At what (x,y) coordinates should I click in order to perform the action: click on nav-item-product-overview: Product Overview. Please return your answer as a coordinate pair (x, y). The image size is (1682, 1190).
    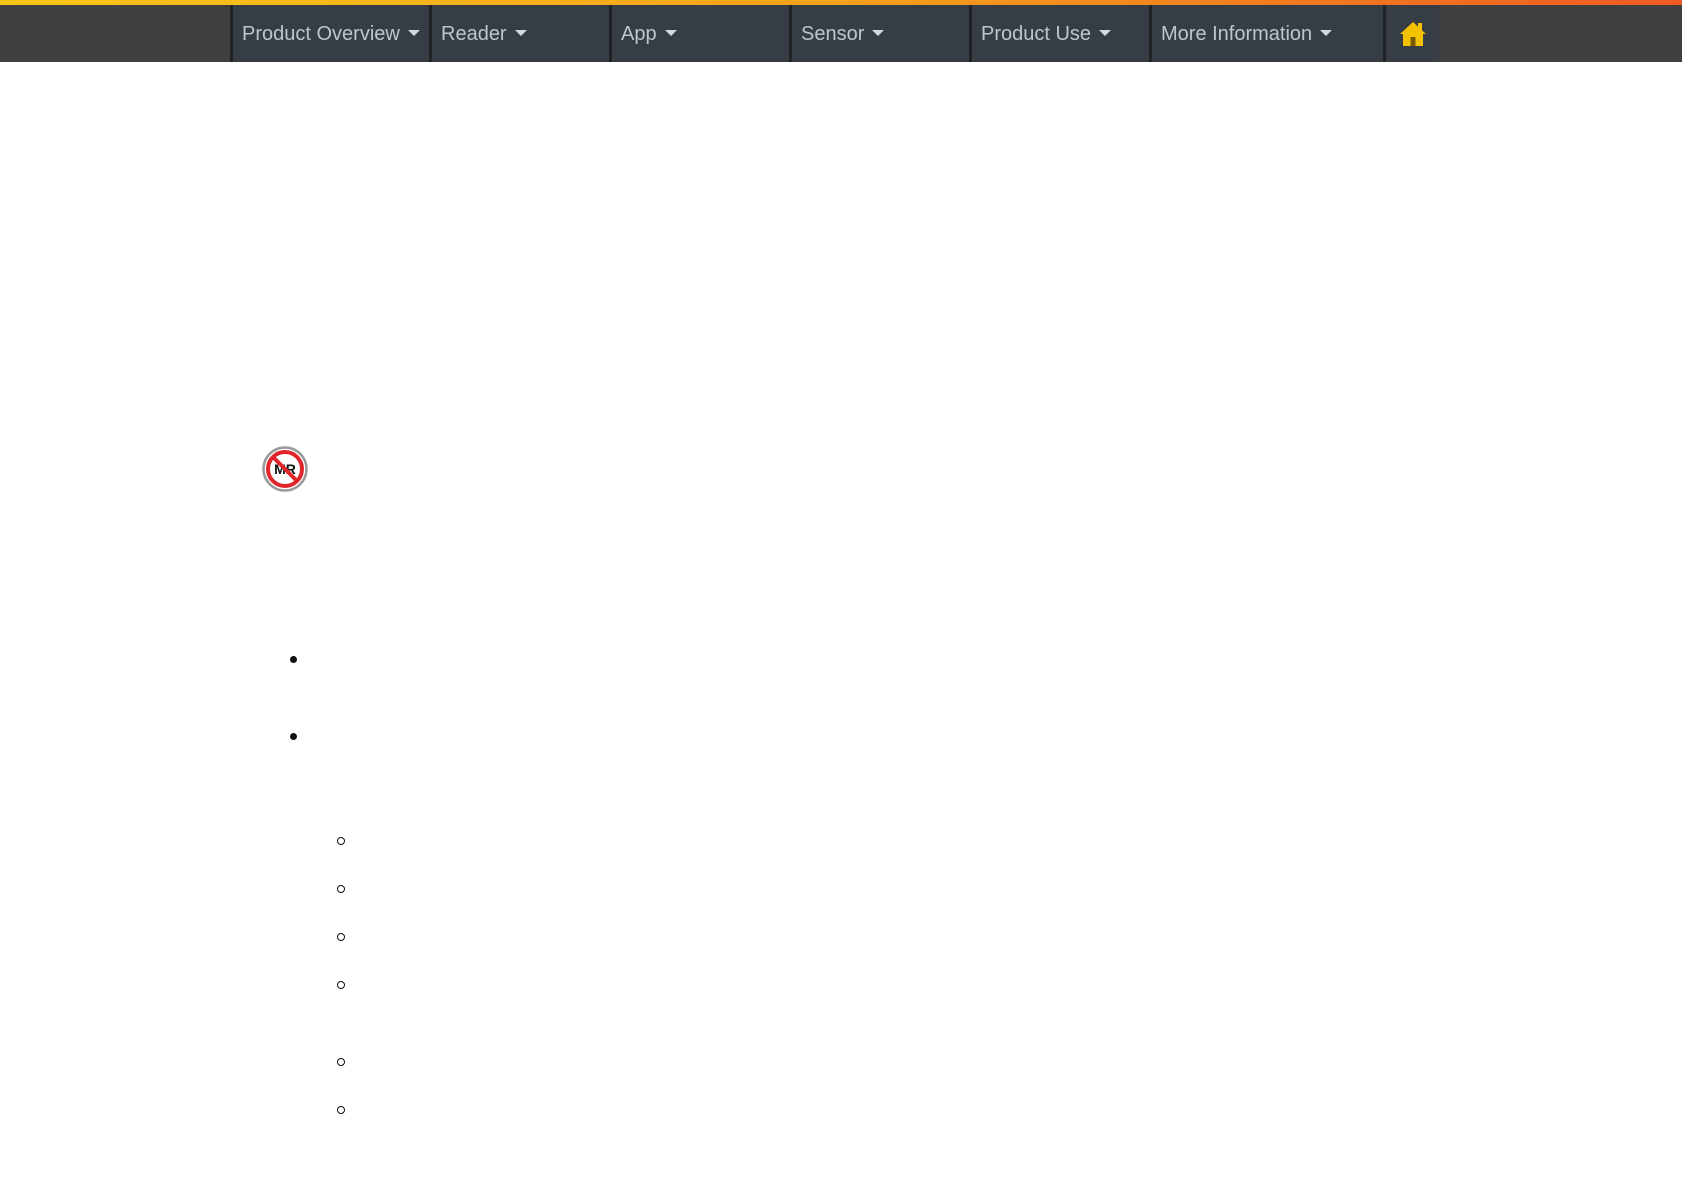
    Looking at the image, I should click on (329, 33).